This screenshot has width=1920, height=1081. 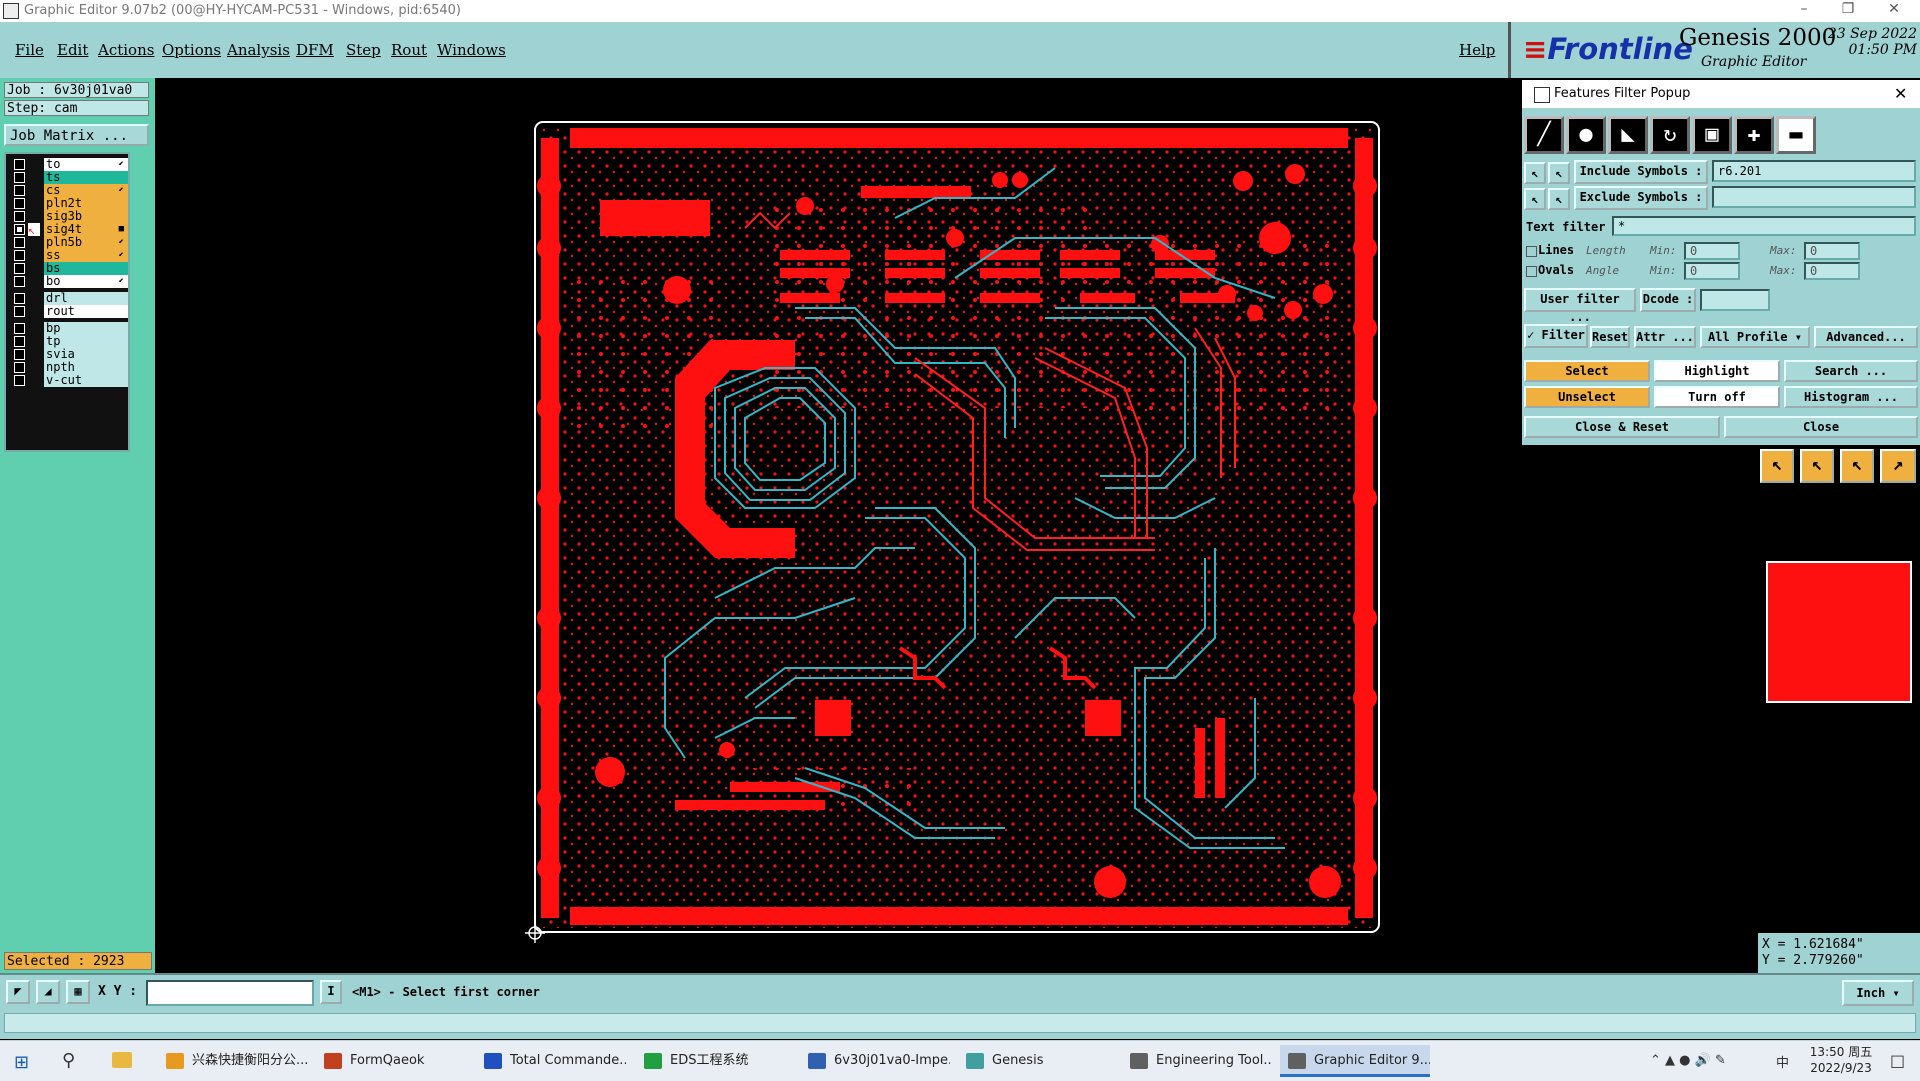 I want to click on reset-button: Reset, so click(x=1610, y=337).